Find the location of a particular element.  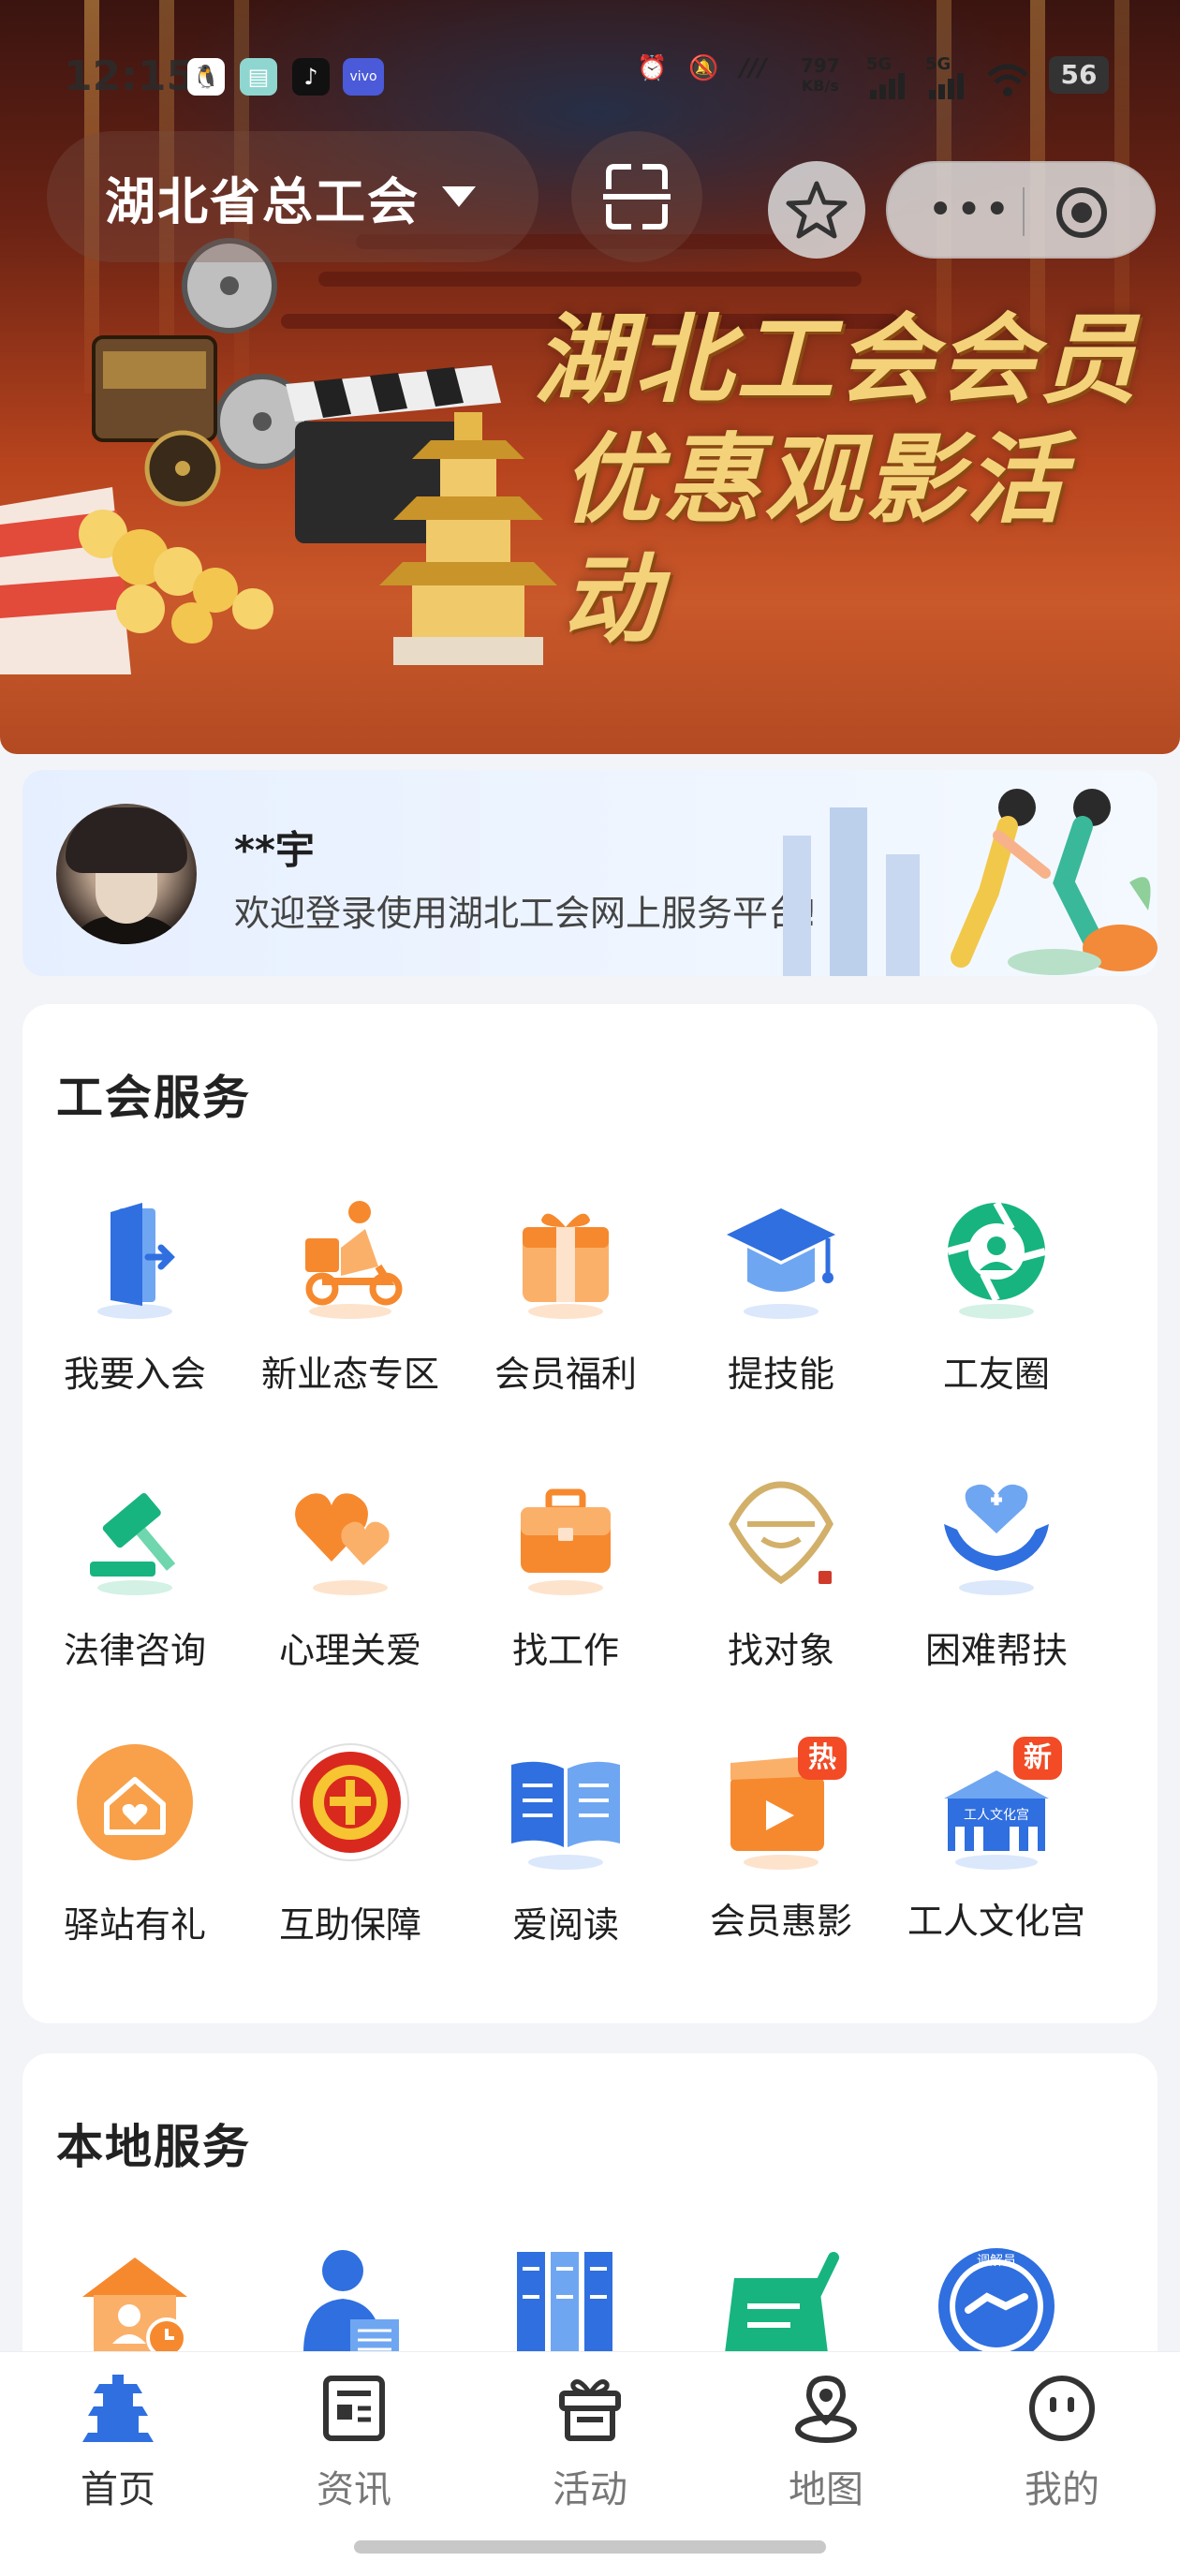

matchmaking-logo-icon is located at coordinates (781, 1533).